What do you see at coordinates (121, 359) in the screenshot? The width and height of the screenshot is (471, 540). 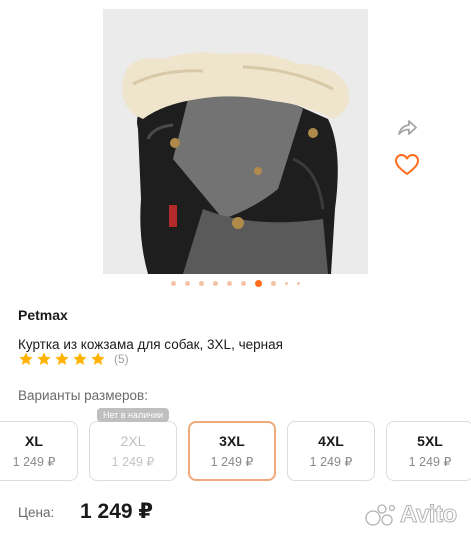 I see `reviews-count: (5)` at bounding box center [121, 359].